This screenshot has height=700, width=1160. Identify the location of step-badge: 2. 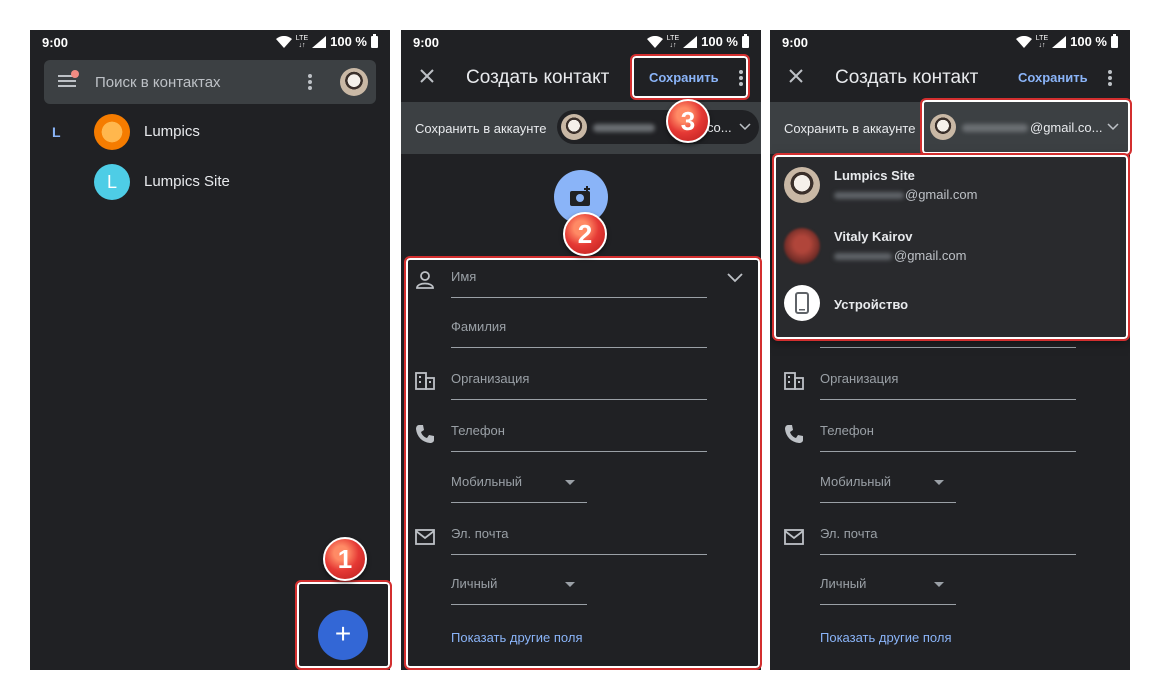
(585, 234).